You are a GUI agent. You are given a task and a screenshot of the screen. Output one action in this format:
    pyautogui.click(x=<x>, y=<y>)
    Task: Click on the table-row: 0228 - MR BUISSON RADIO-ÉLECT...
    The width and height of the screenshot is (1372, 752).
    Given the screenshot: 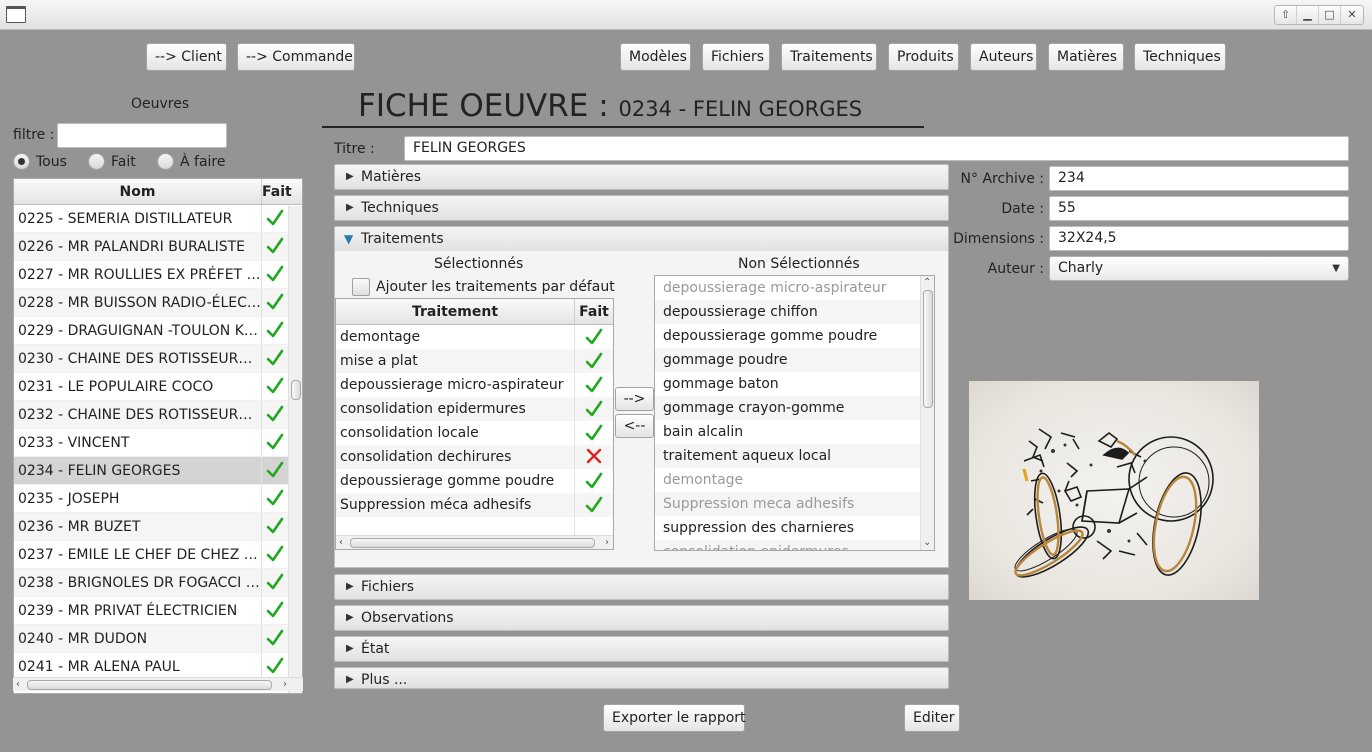 What is the action you would take?
    pyautogui.click(x=158, y=303)
    